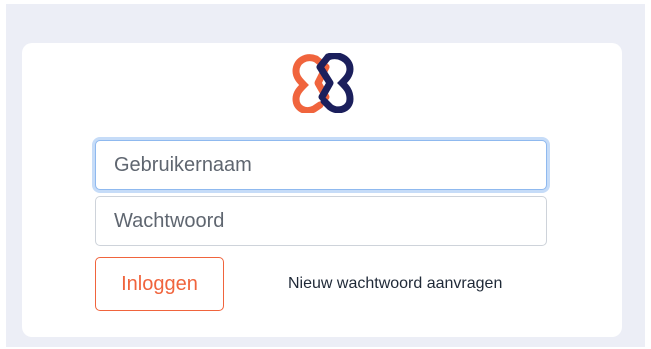 The image size is (651, 349). What do you see at coordinates (395, 284) in the screenshot?
I see `reset-password-link: Nieuw wachtwoord aanvragen` at bounding box center [395, 284].